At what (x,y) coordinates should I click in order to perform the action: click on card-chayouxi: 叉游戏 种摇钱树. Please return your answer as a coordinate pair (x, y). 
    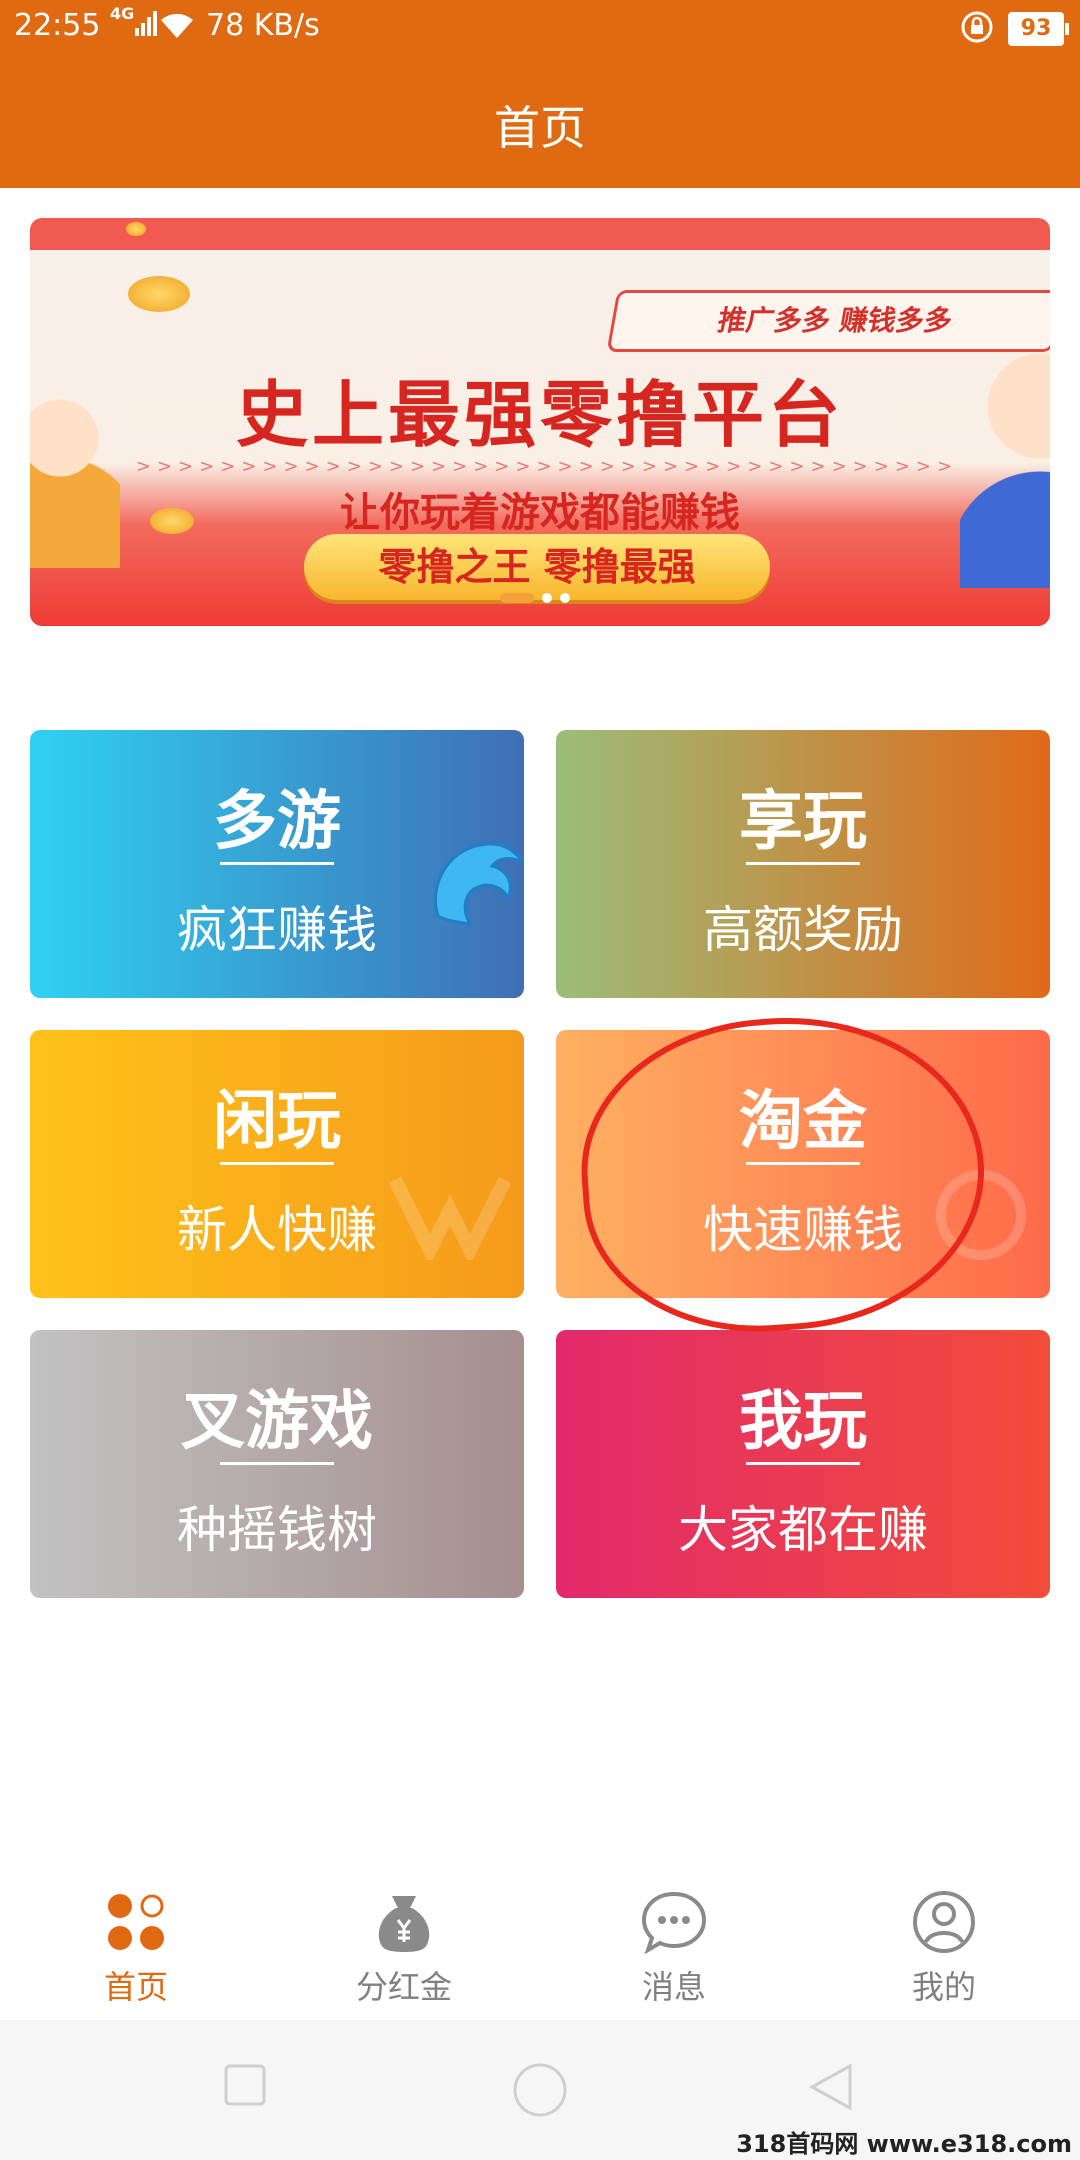
    Looking at the image, I should click on (277, 1464).